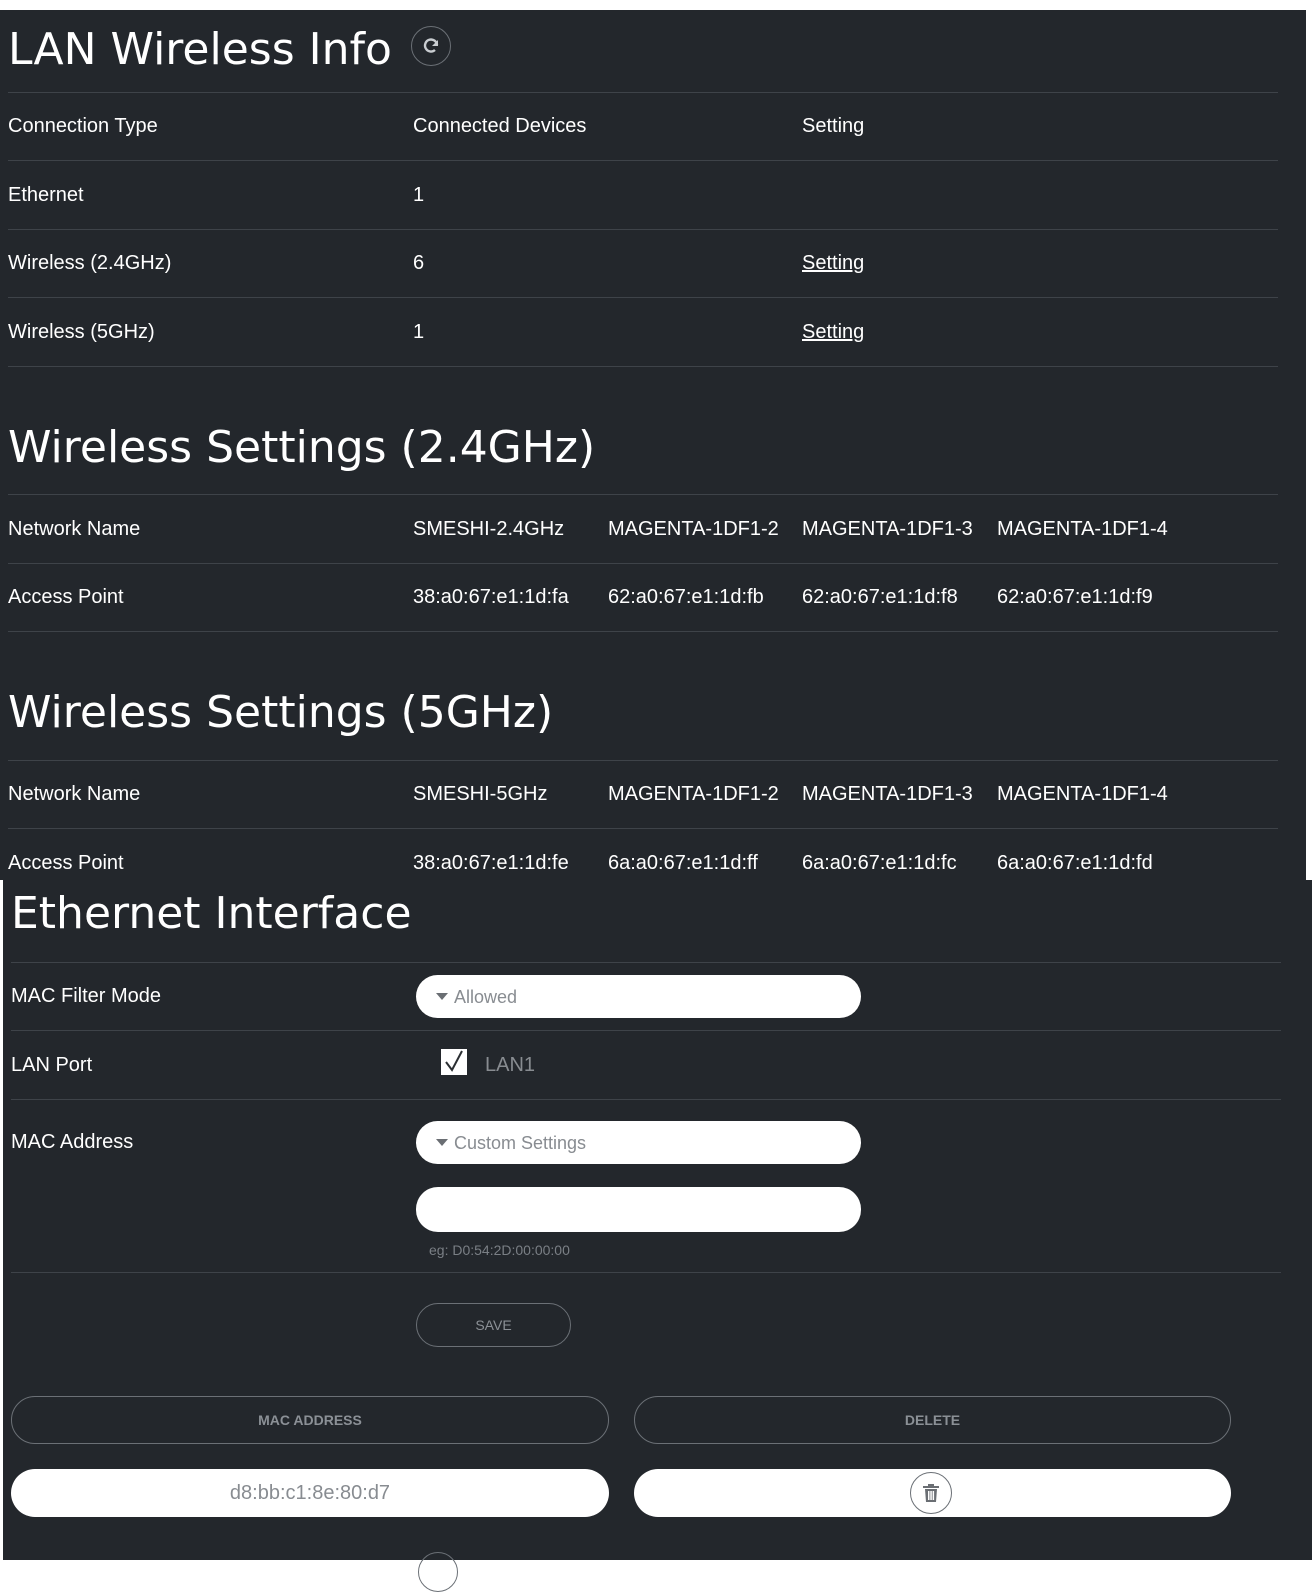 This screenshot has width=1312, height=1592. I want to click on wireless-settings-24-title: Wireless Settings (2.4GHz), so click(302, 447).